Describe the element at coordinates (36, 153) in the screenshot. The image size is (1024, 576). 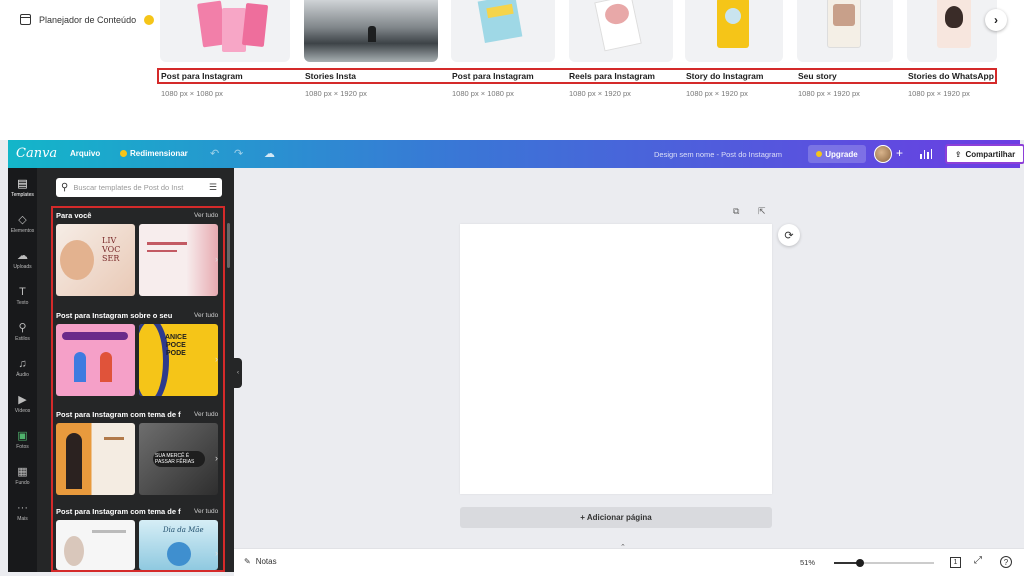
I see `canva-logo: Canva` at that location.